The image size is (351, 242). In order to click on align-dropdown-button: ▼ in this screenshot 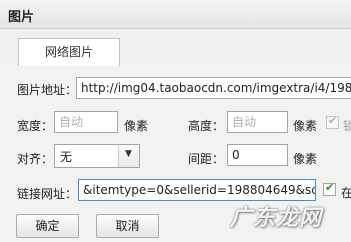, I will do `click(128, 156)`.